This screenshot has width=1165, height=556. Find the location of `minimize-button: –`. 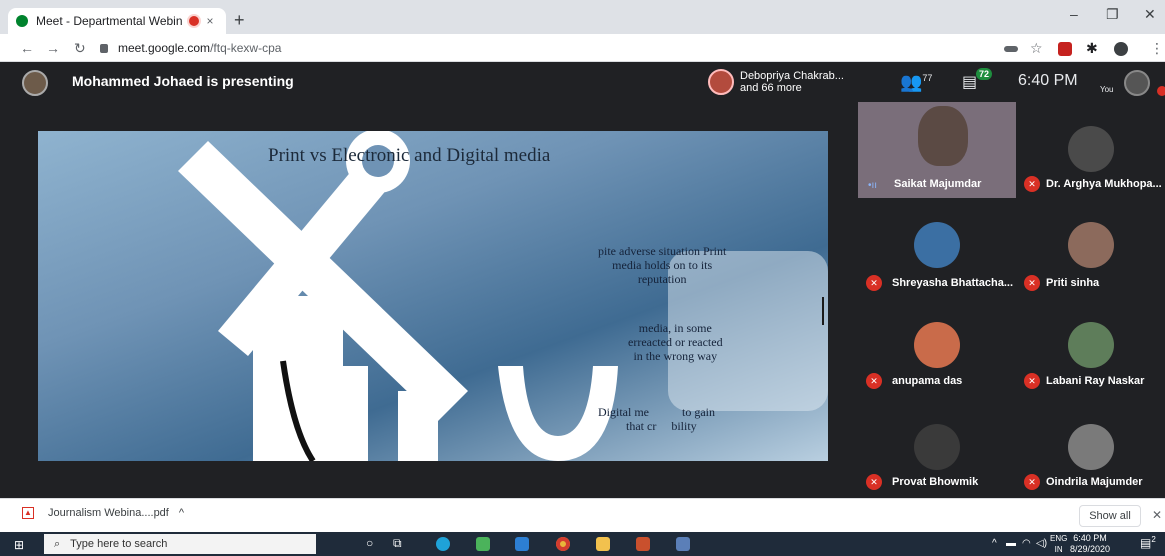

minimize-button: – is located at coordinates (1074, 14).